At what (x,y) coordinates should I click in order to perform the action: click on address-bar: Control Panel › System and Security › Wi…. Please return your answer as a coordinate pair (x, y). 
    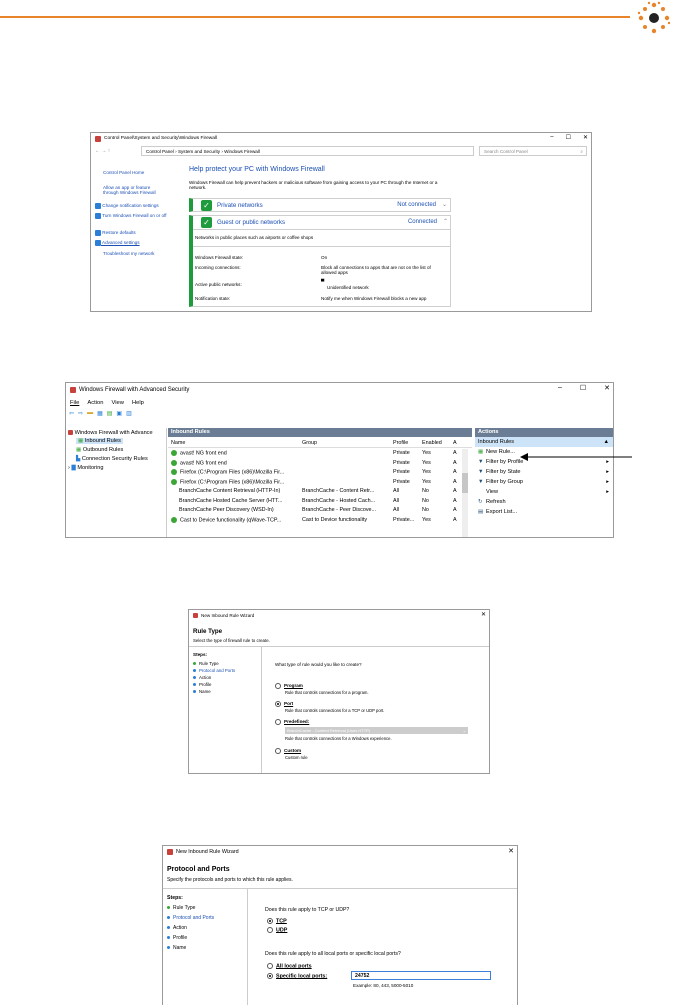
    Looking at the image, I should click on (307, 151).